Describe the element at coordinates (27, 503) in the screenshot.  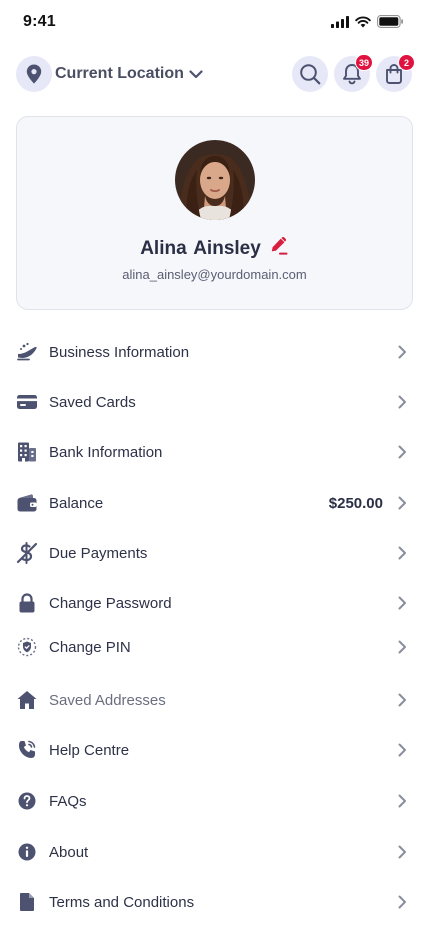
I see `wallet-icon` at that location.